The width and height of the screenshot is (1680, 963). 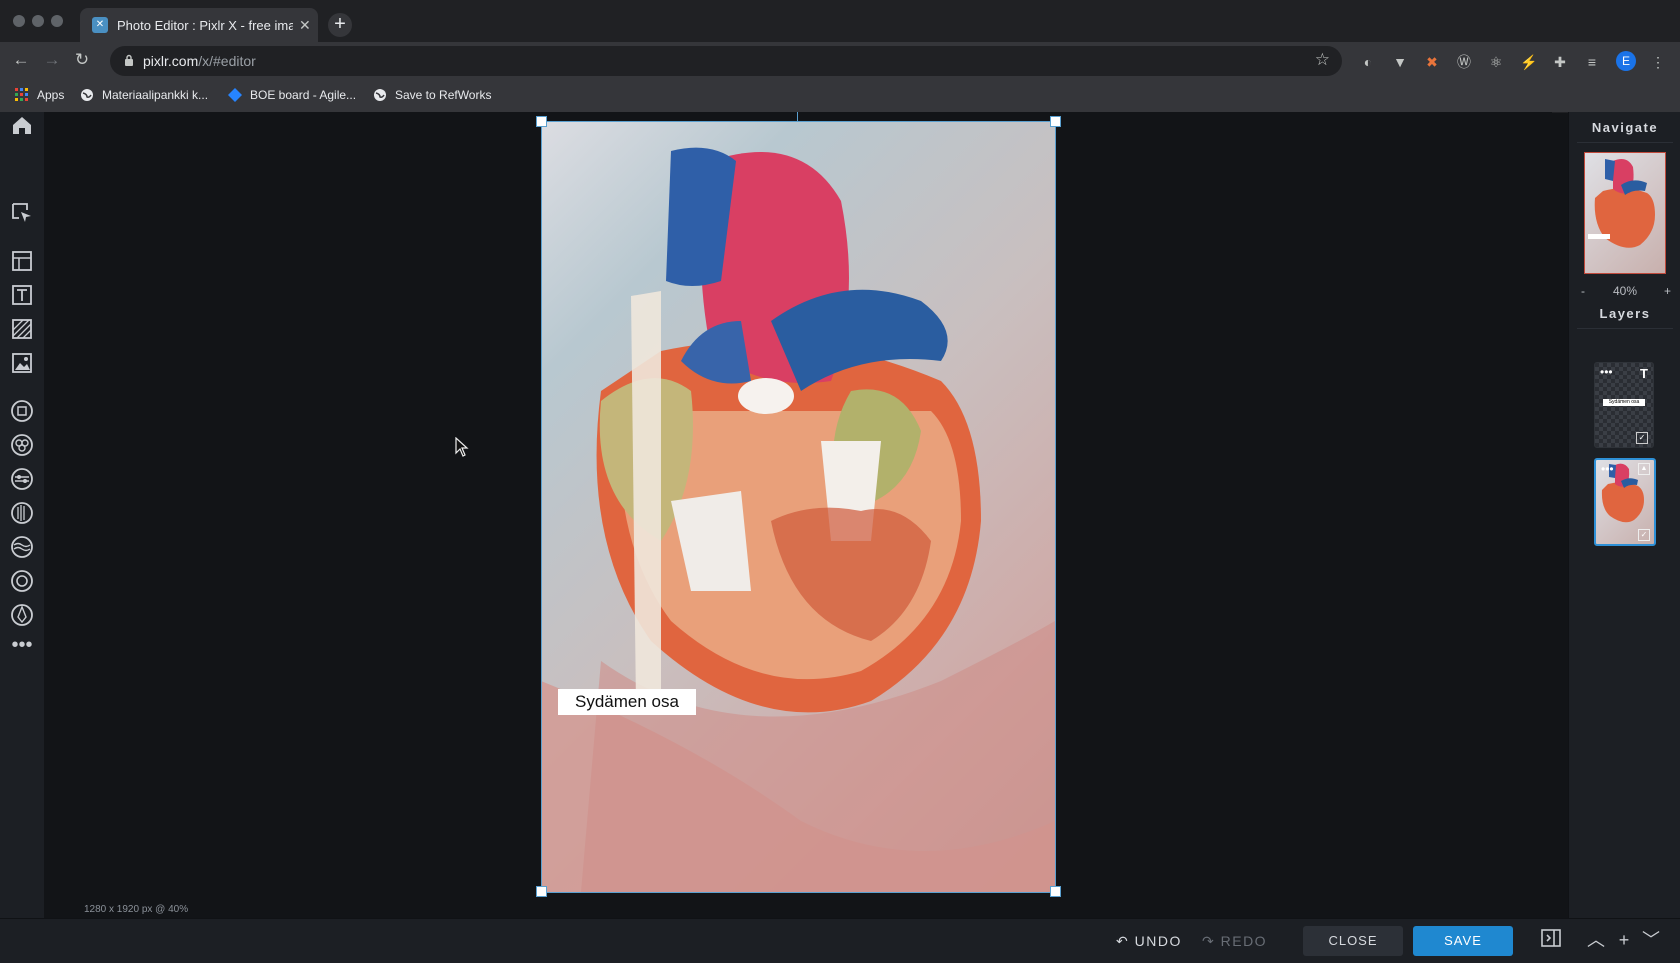 I want to click on reading-list-icon: ≡, so click(x=1592, y=62).